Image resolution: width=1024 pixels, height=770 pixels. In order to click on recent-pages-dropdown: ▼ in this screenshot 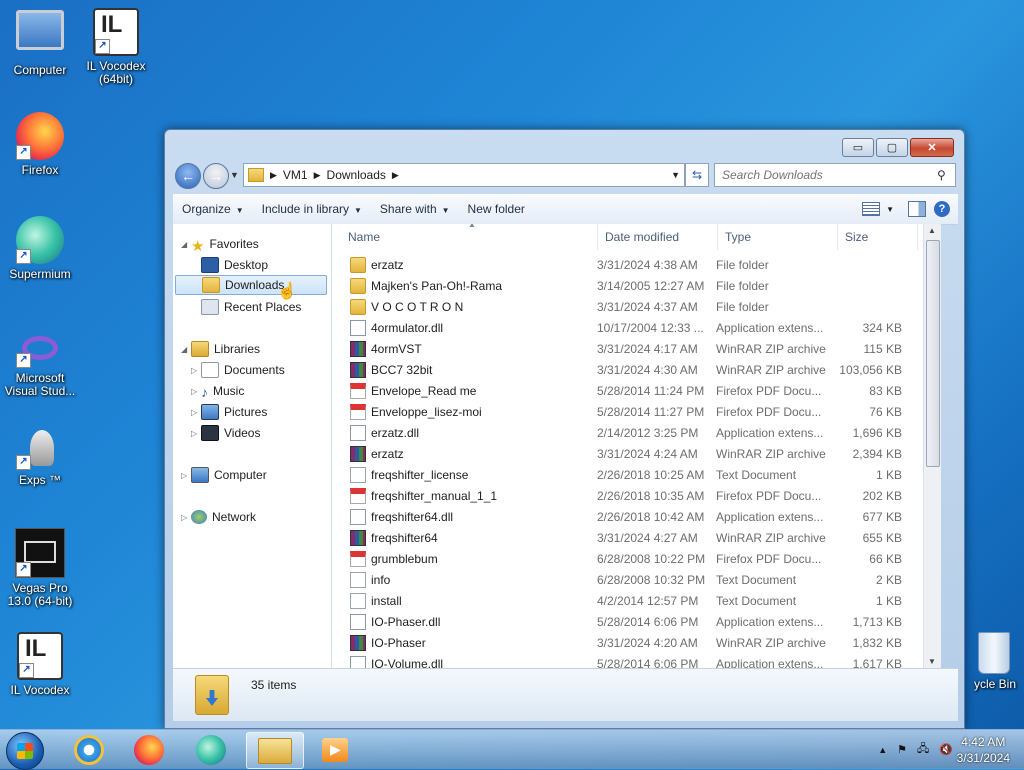, I will do `click(234, 175)`.